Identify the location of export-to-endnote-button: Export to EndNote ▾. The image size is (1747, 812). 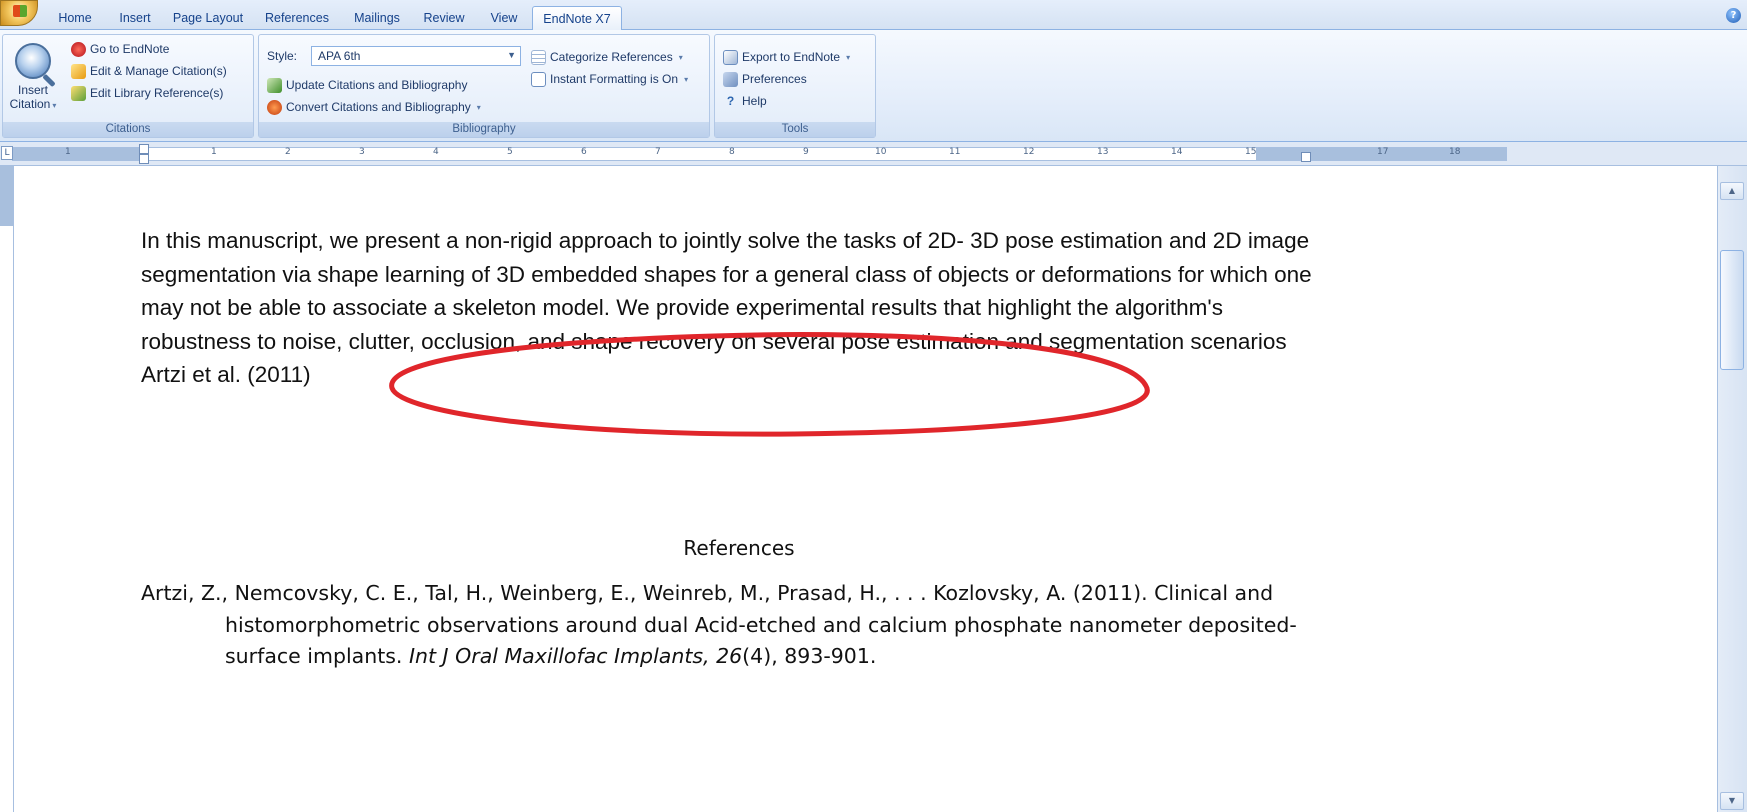
(786, 57).